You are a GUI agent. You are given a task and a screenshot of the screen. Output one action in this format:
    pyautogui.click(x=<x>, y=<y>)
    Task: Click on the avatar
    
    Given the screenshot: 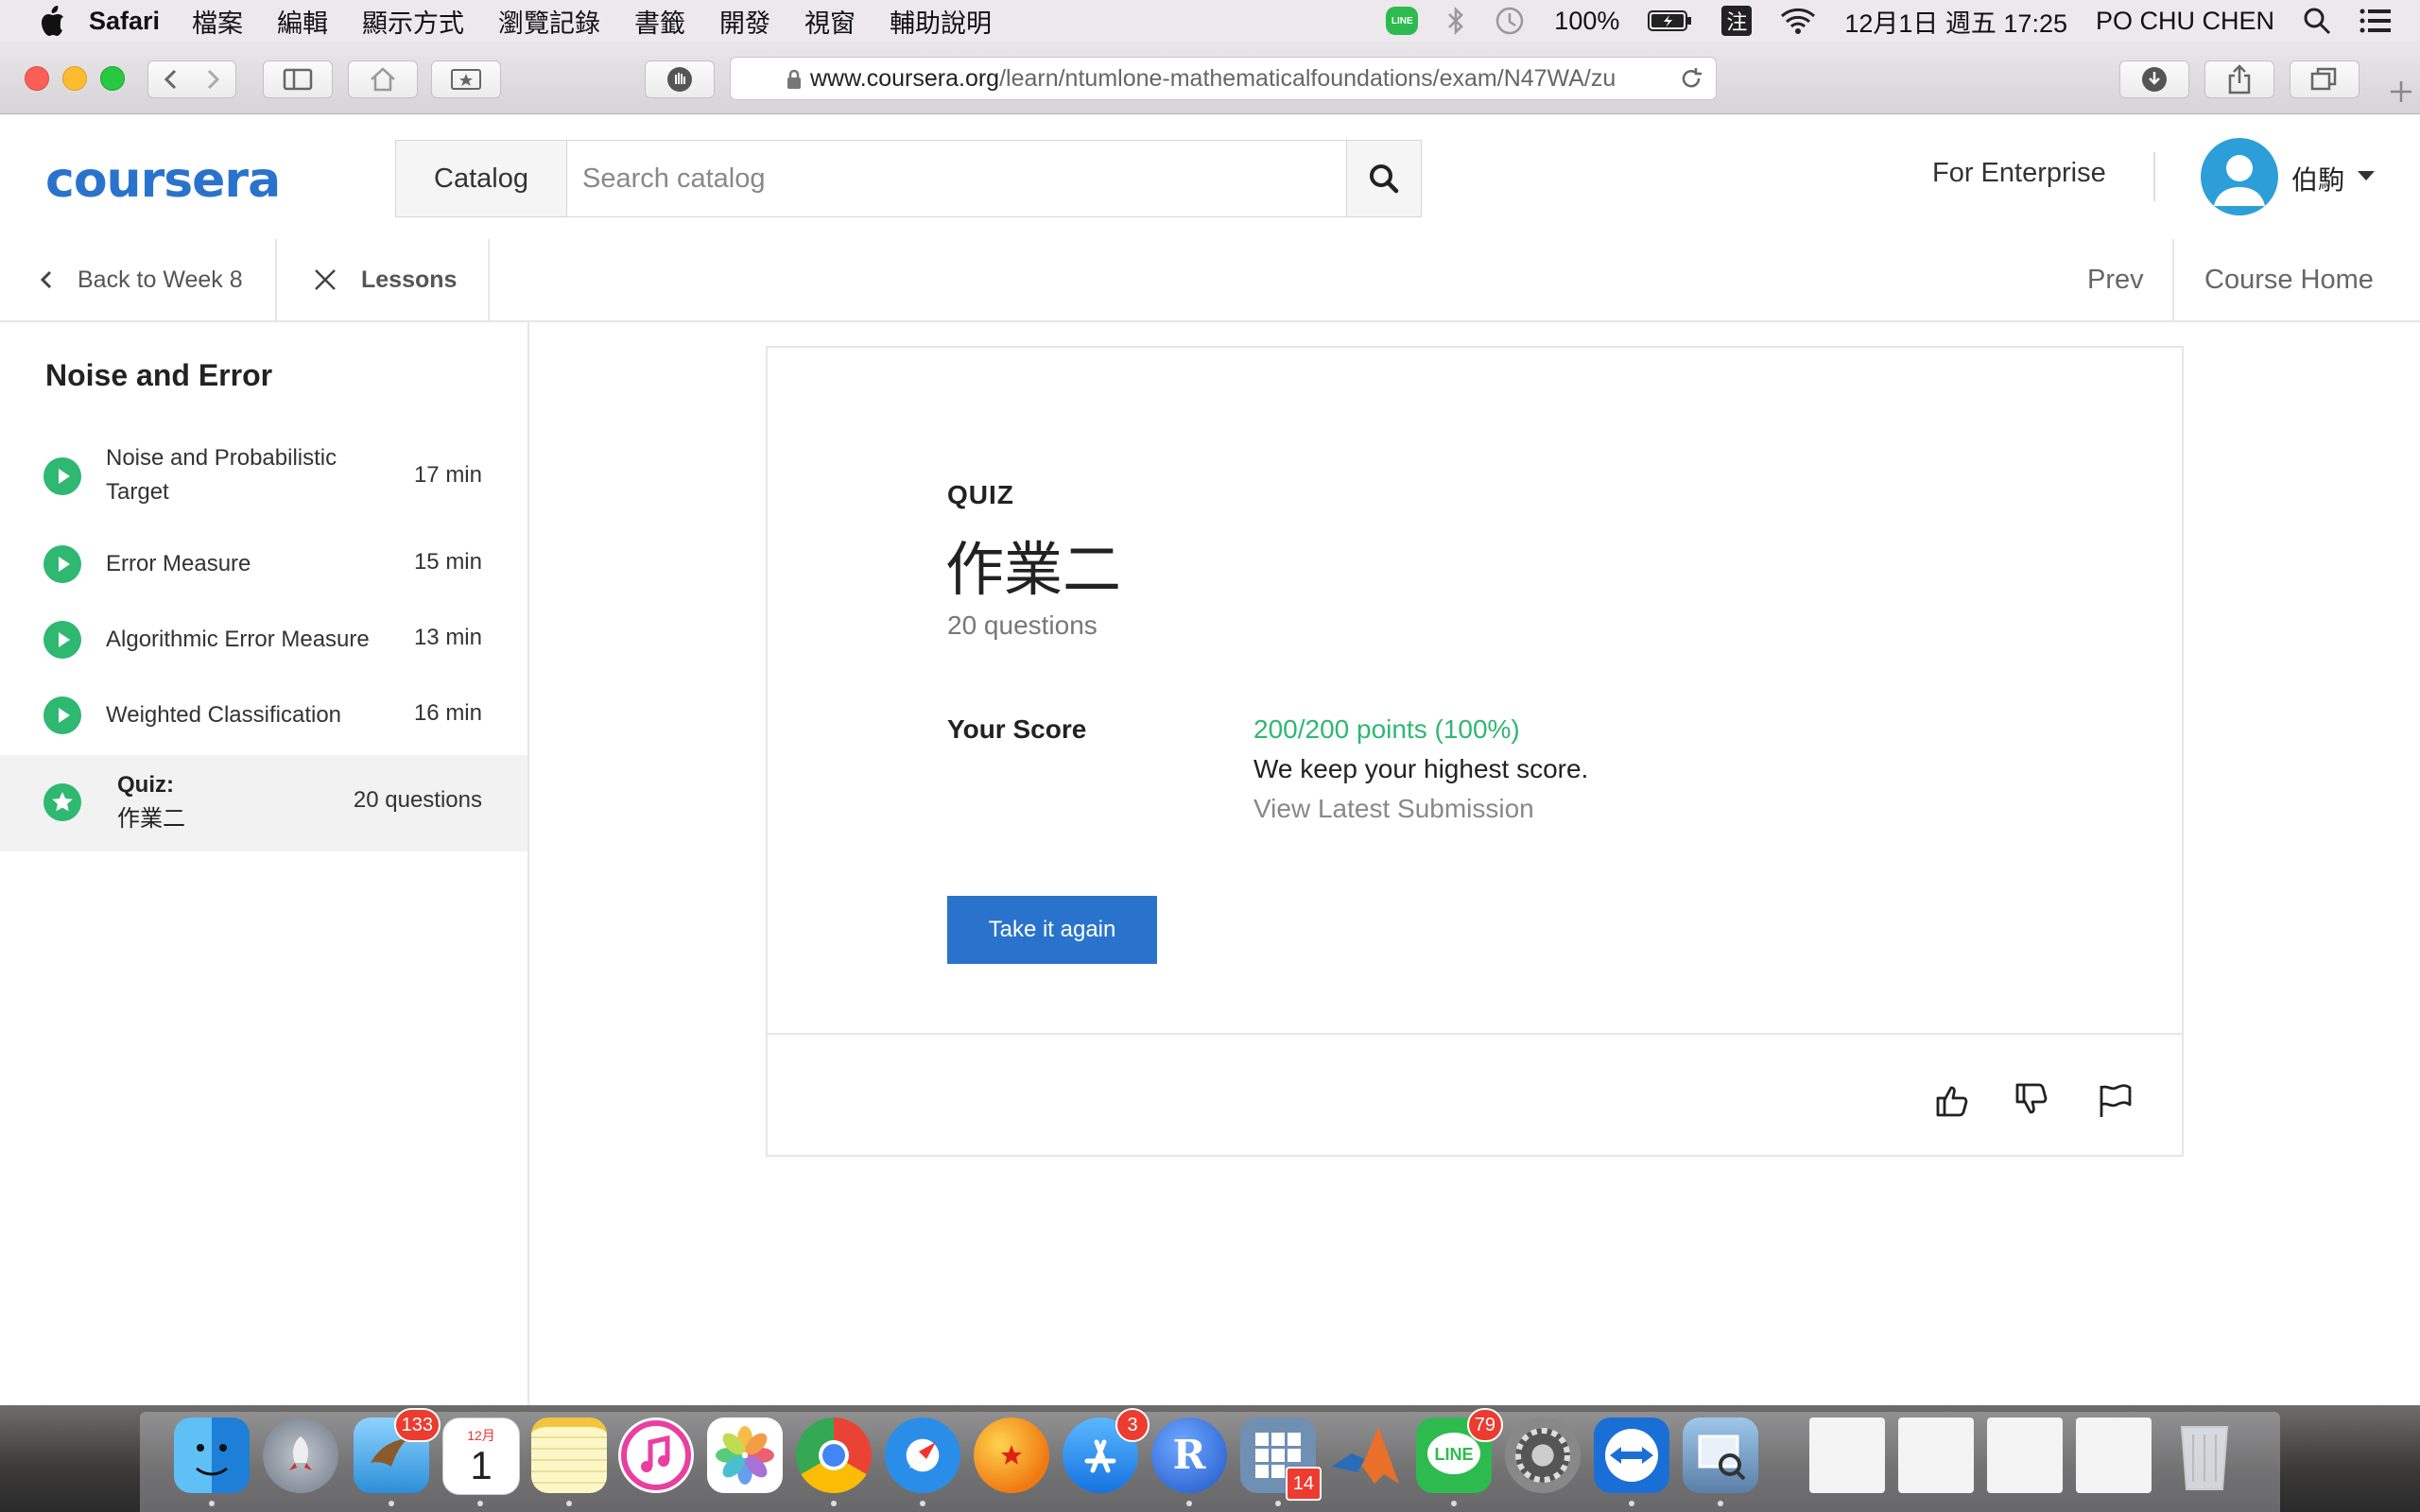 What is the action you would take?
    pyautogui.click(x=2239, y=176)
    